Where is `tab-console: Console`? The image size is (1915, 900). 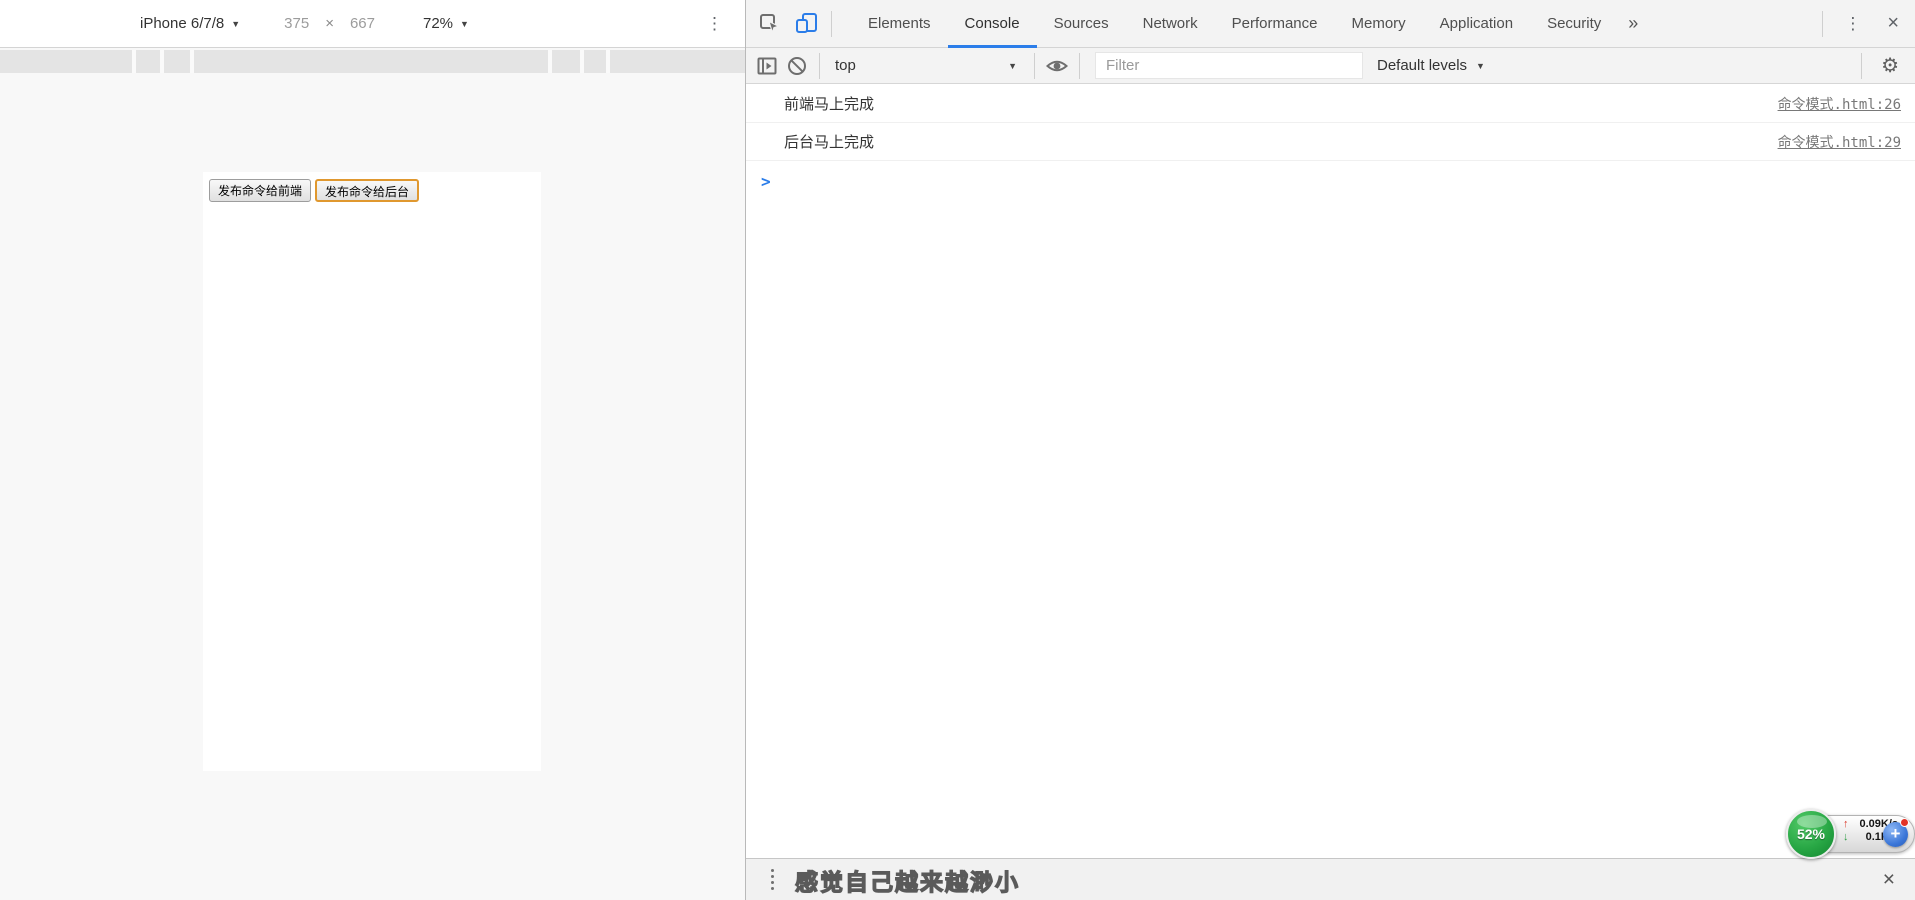 tab-console: Console is located at coordinates (992, 24).